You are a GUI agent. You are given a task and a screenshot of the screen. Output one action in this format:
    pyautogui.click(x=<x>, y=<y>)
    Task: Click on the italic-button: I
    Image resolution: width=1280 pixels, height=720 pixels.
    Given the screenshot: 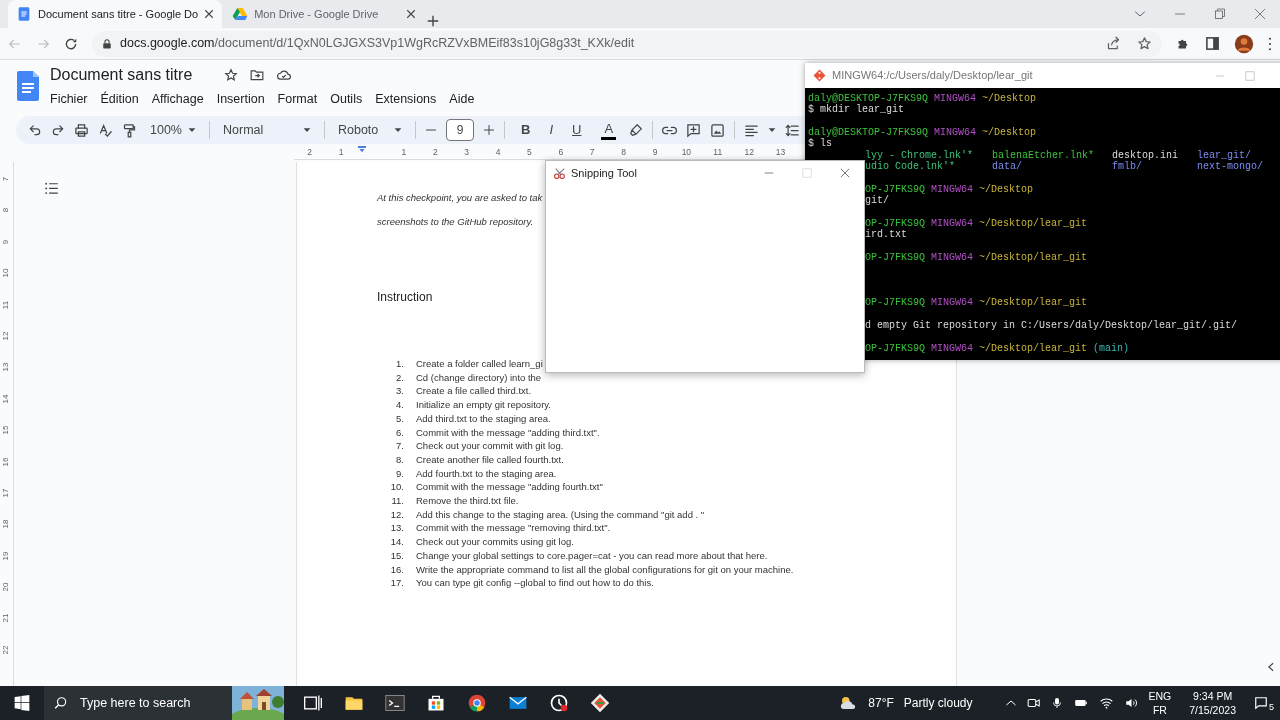 What is the action you would take?
    pyautogui.click(x=551, y=130)
    